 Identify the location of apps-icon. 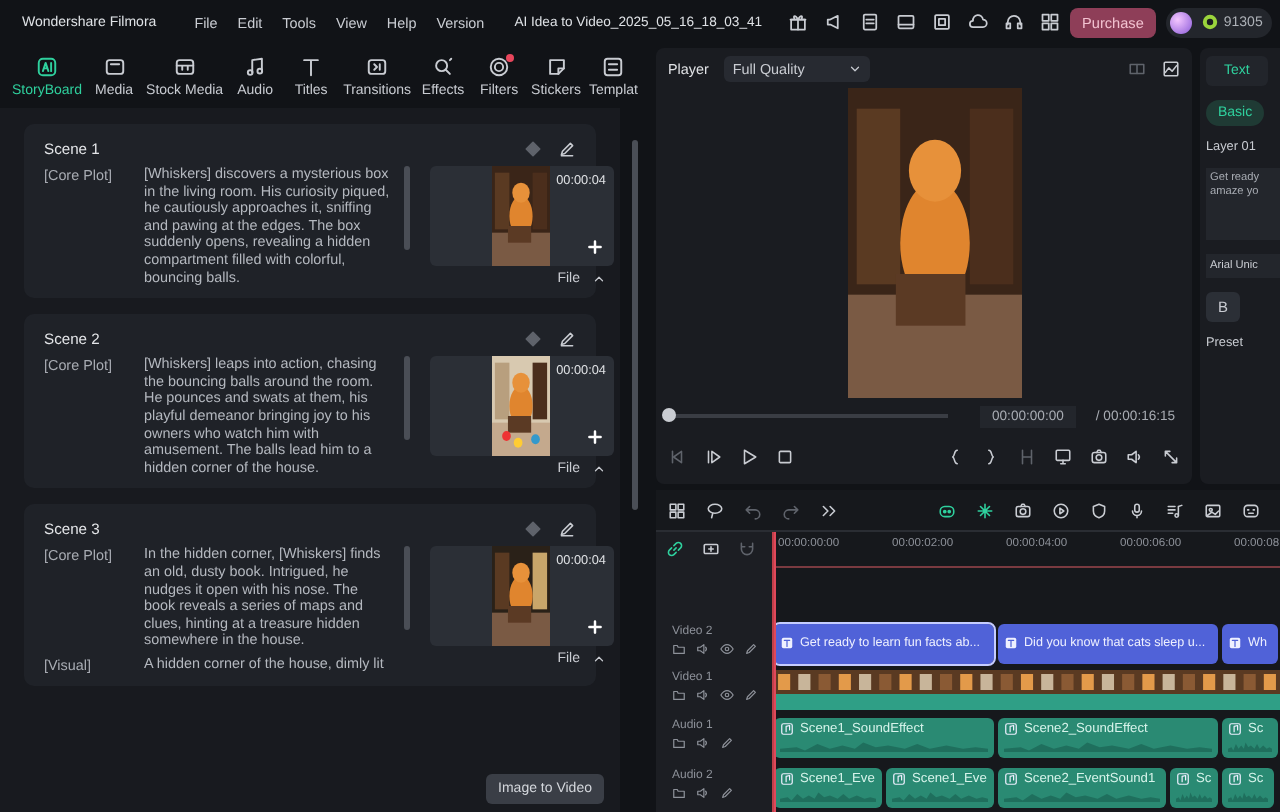
(1050, 22).